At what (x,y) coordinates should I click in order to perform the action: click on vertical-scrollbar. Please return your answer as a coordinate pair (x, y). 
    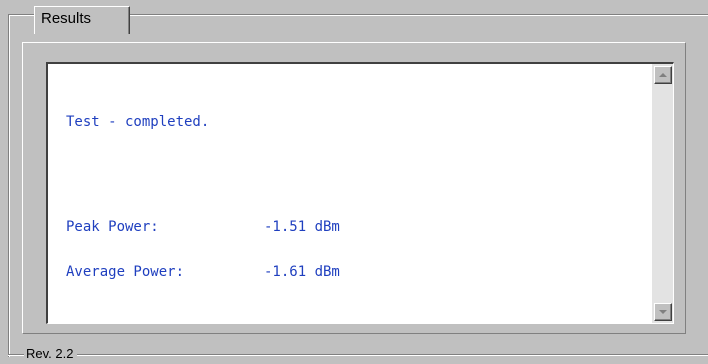
    Looking at the image, I should click on (662, 193).